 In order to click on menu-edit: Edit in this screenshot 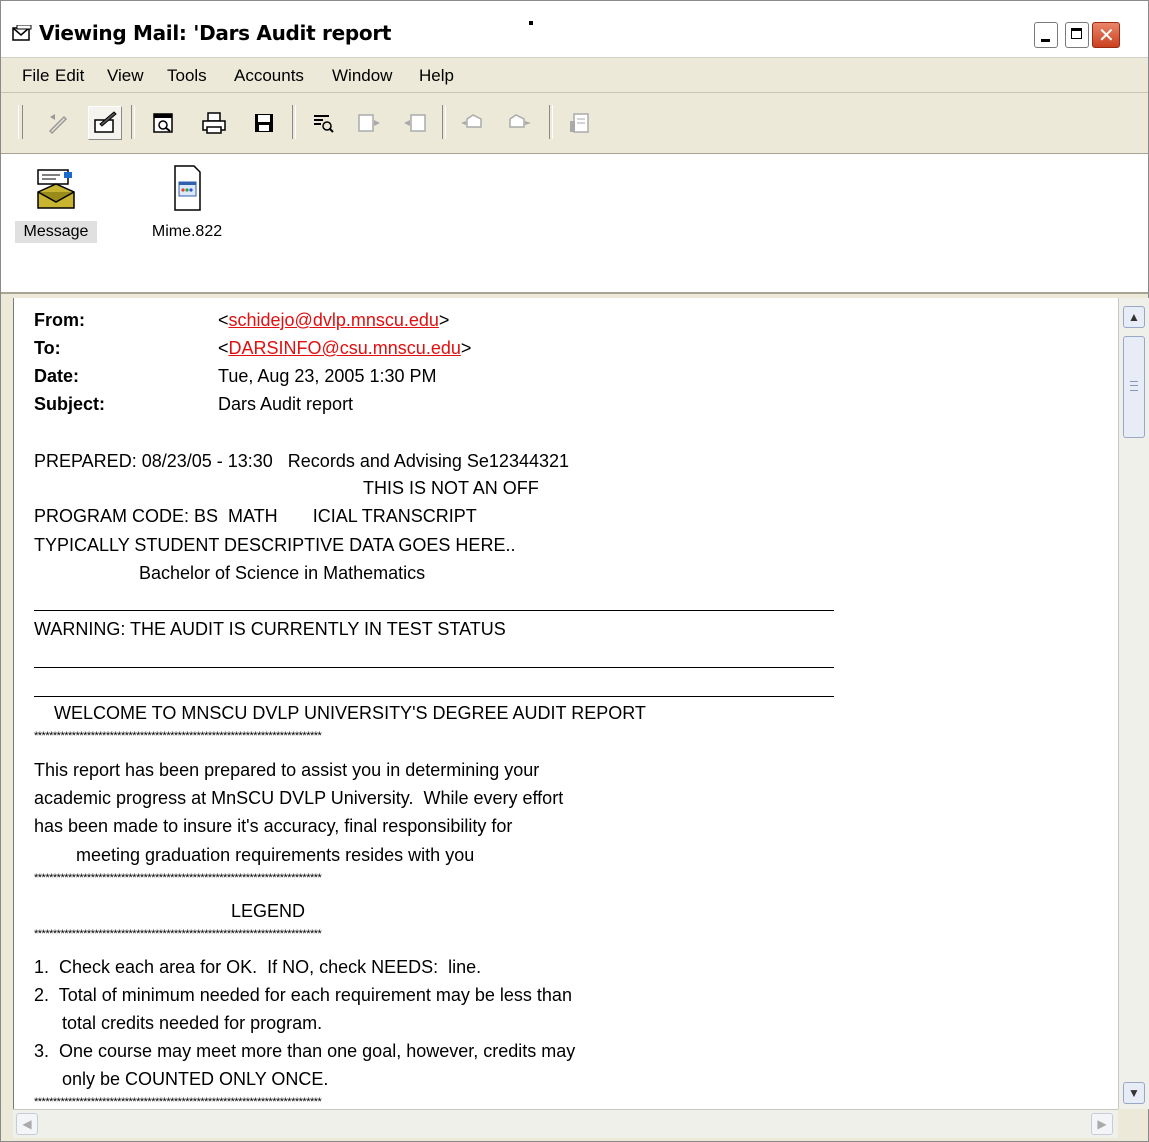, I will do `click(69, 76)`.